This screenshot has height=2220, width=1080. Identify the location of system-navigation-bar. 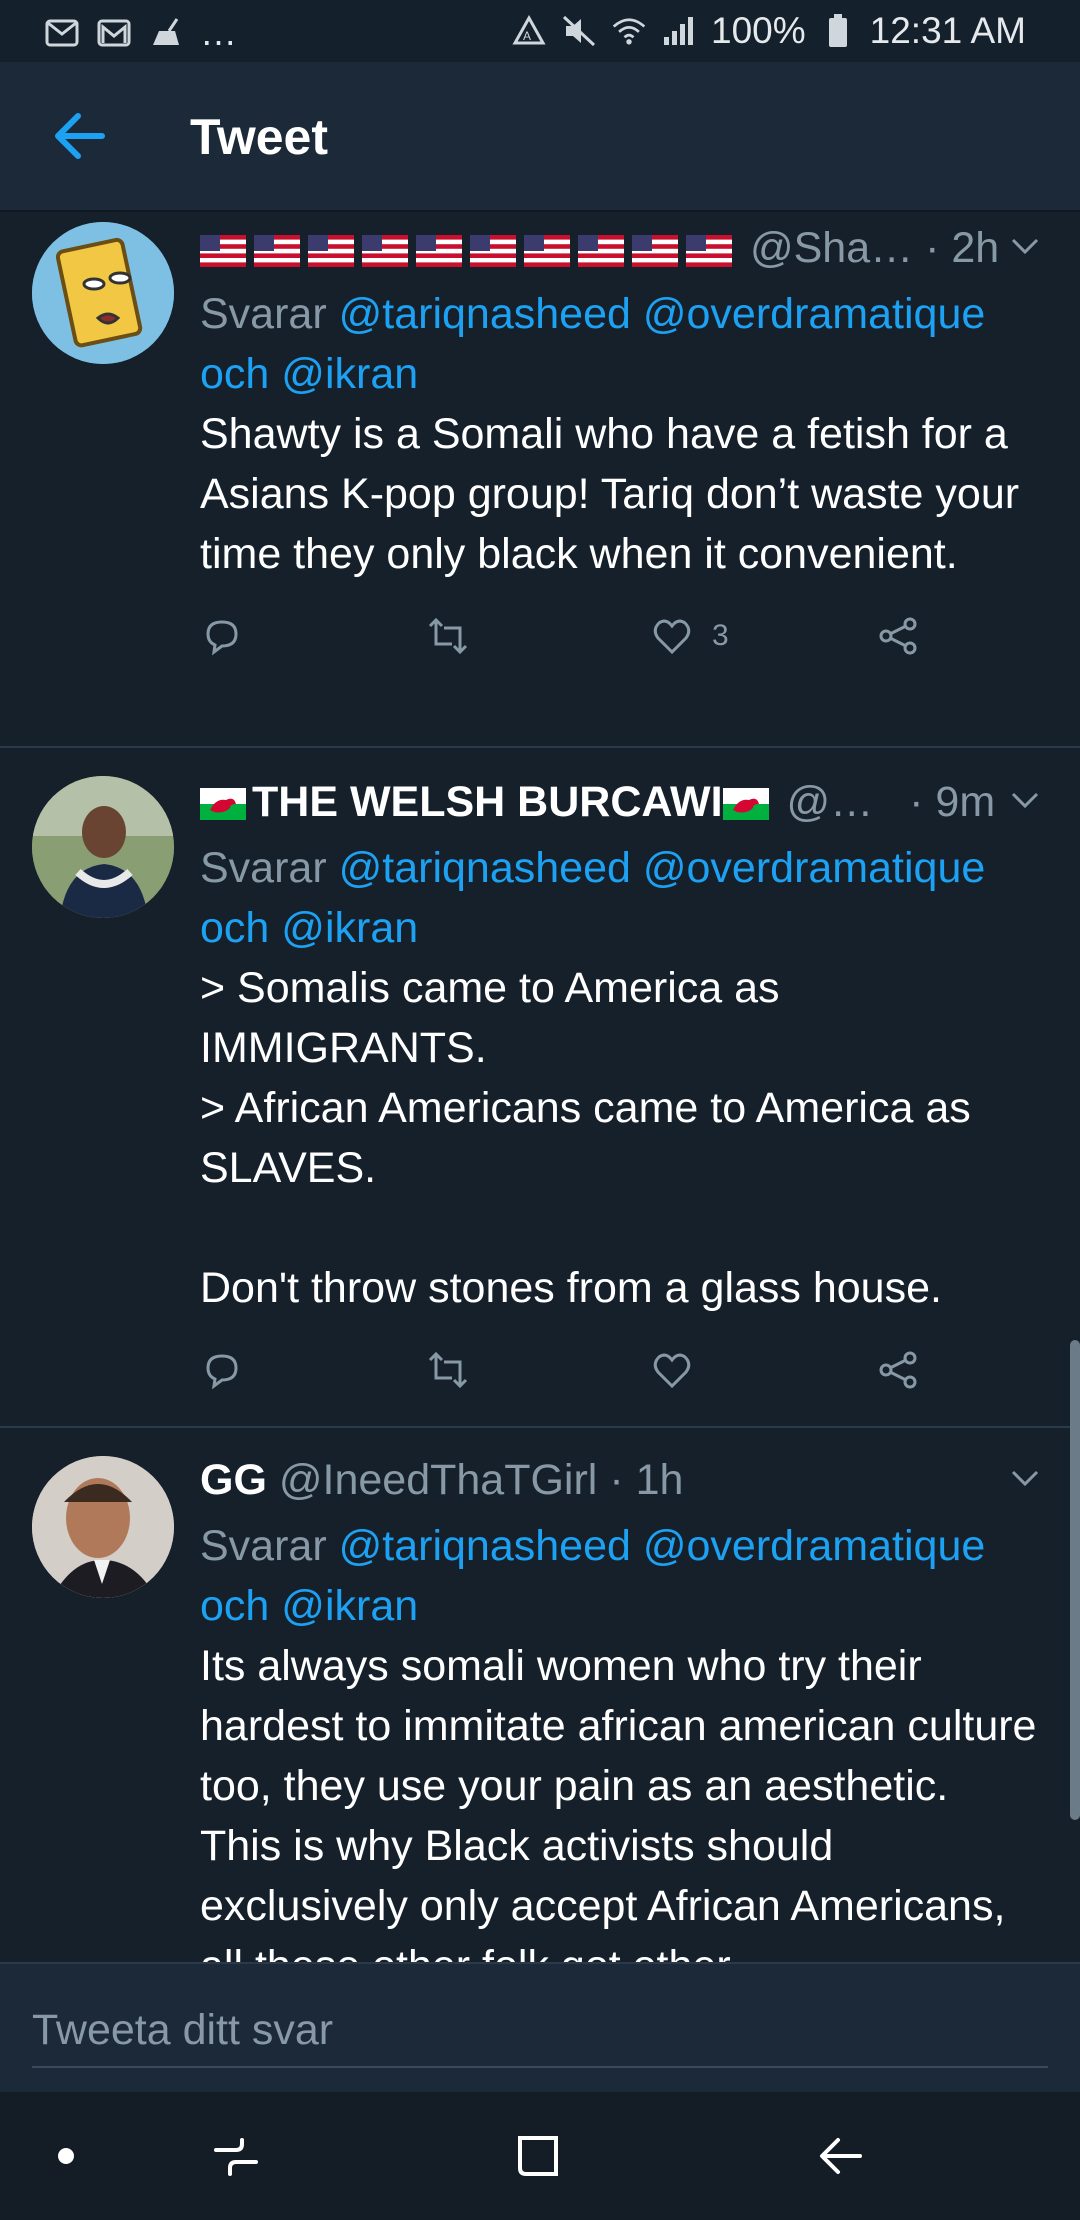
(540, 2156).